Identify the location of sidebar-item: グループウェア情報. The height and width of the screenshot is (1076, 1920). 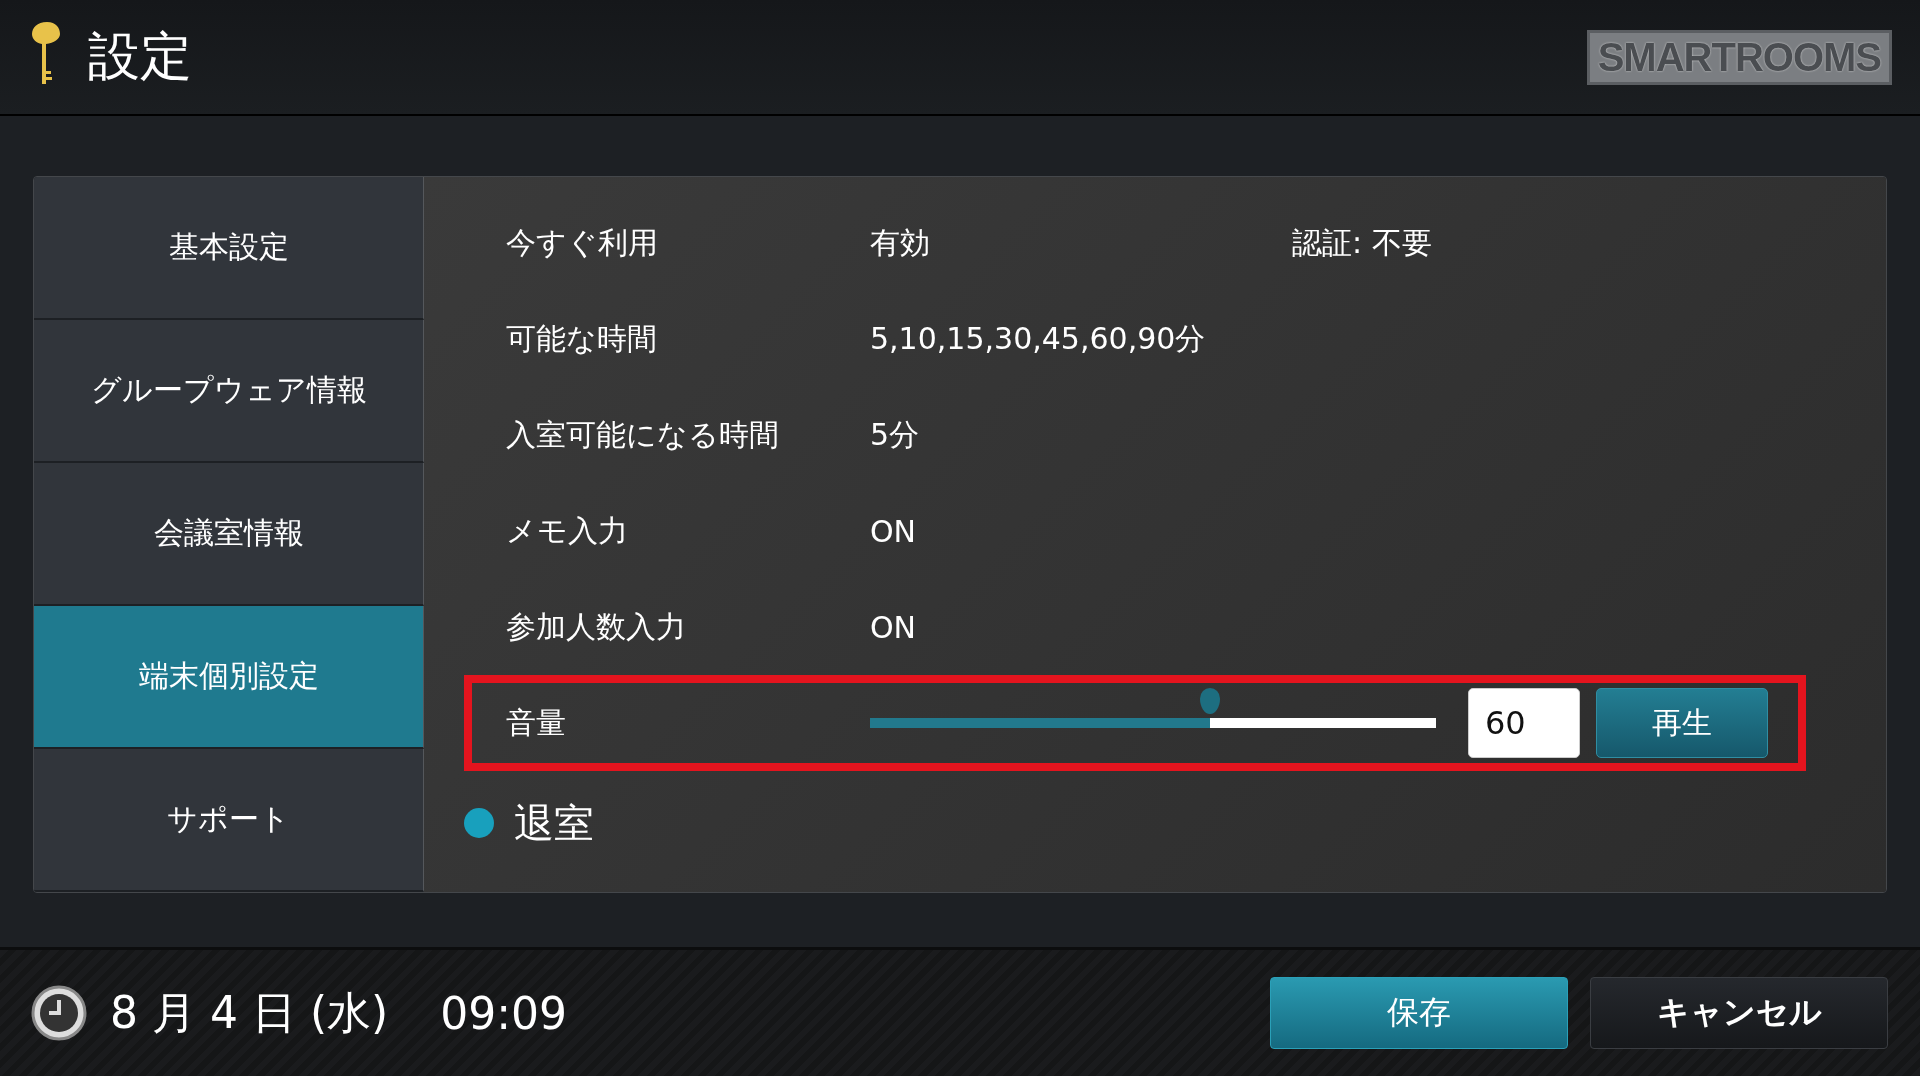
(229, 391).